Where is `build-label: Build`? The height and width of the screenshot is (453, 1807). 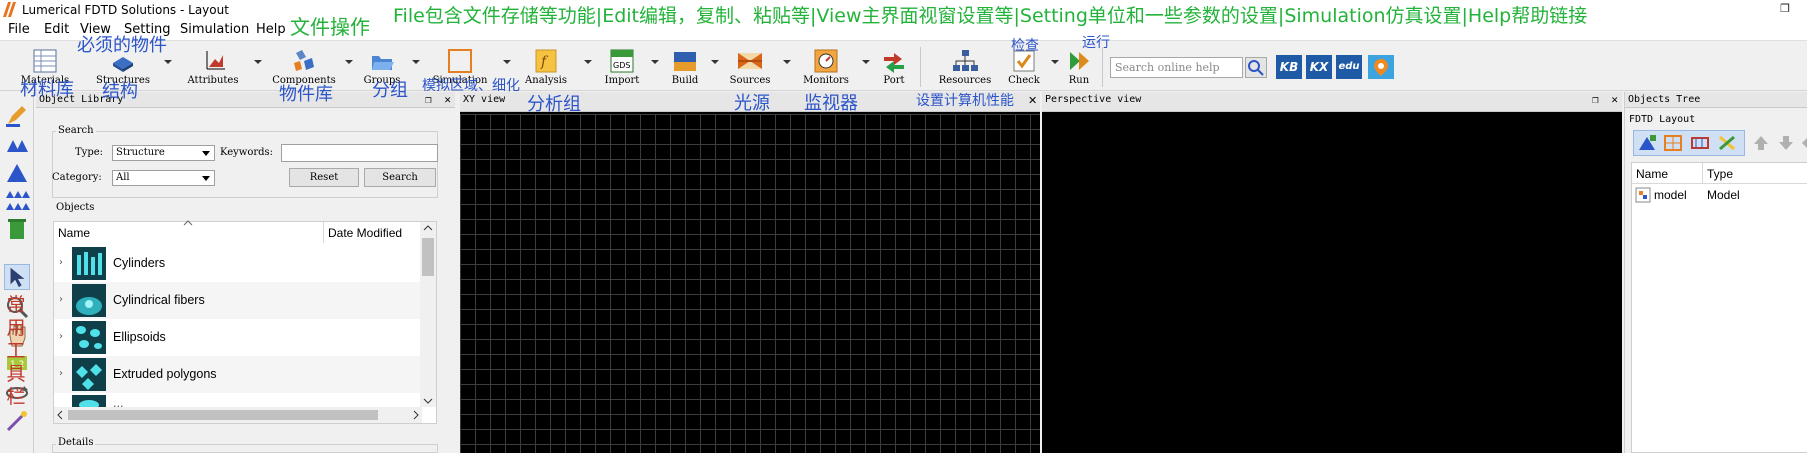
build-label: Build is located at coordinates (685, 80).